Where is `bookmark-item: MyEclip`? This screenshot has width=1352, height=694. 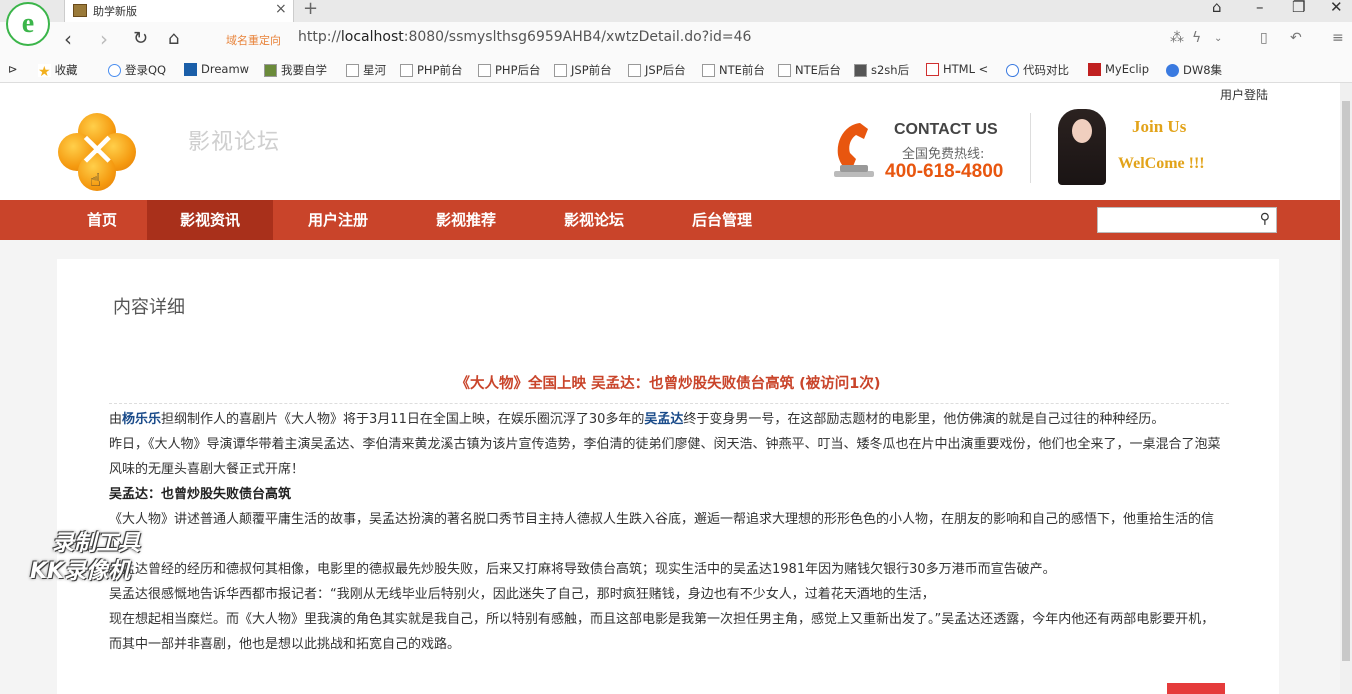 bookmark-item: MyEclip is located at coordinates (1118, 69).